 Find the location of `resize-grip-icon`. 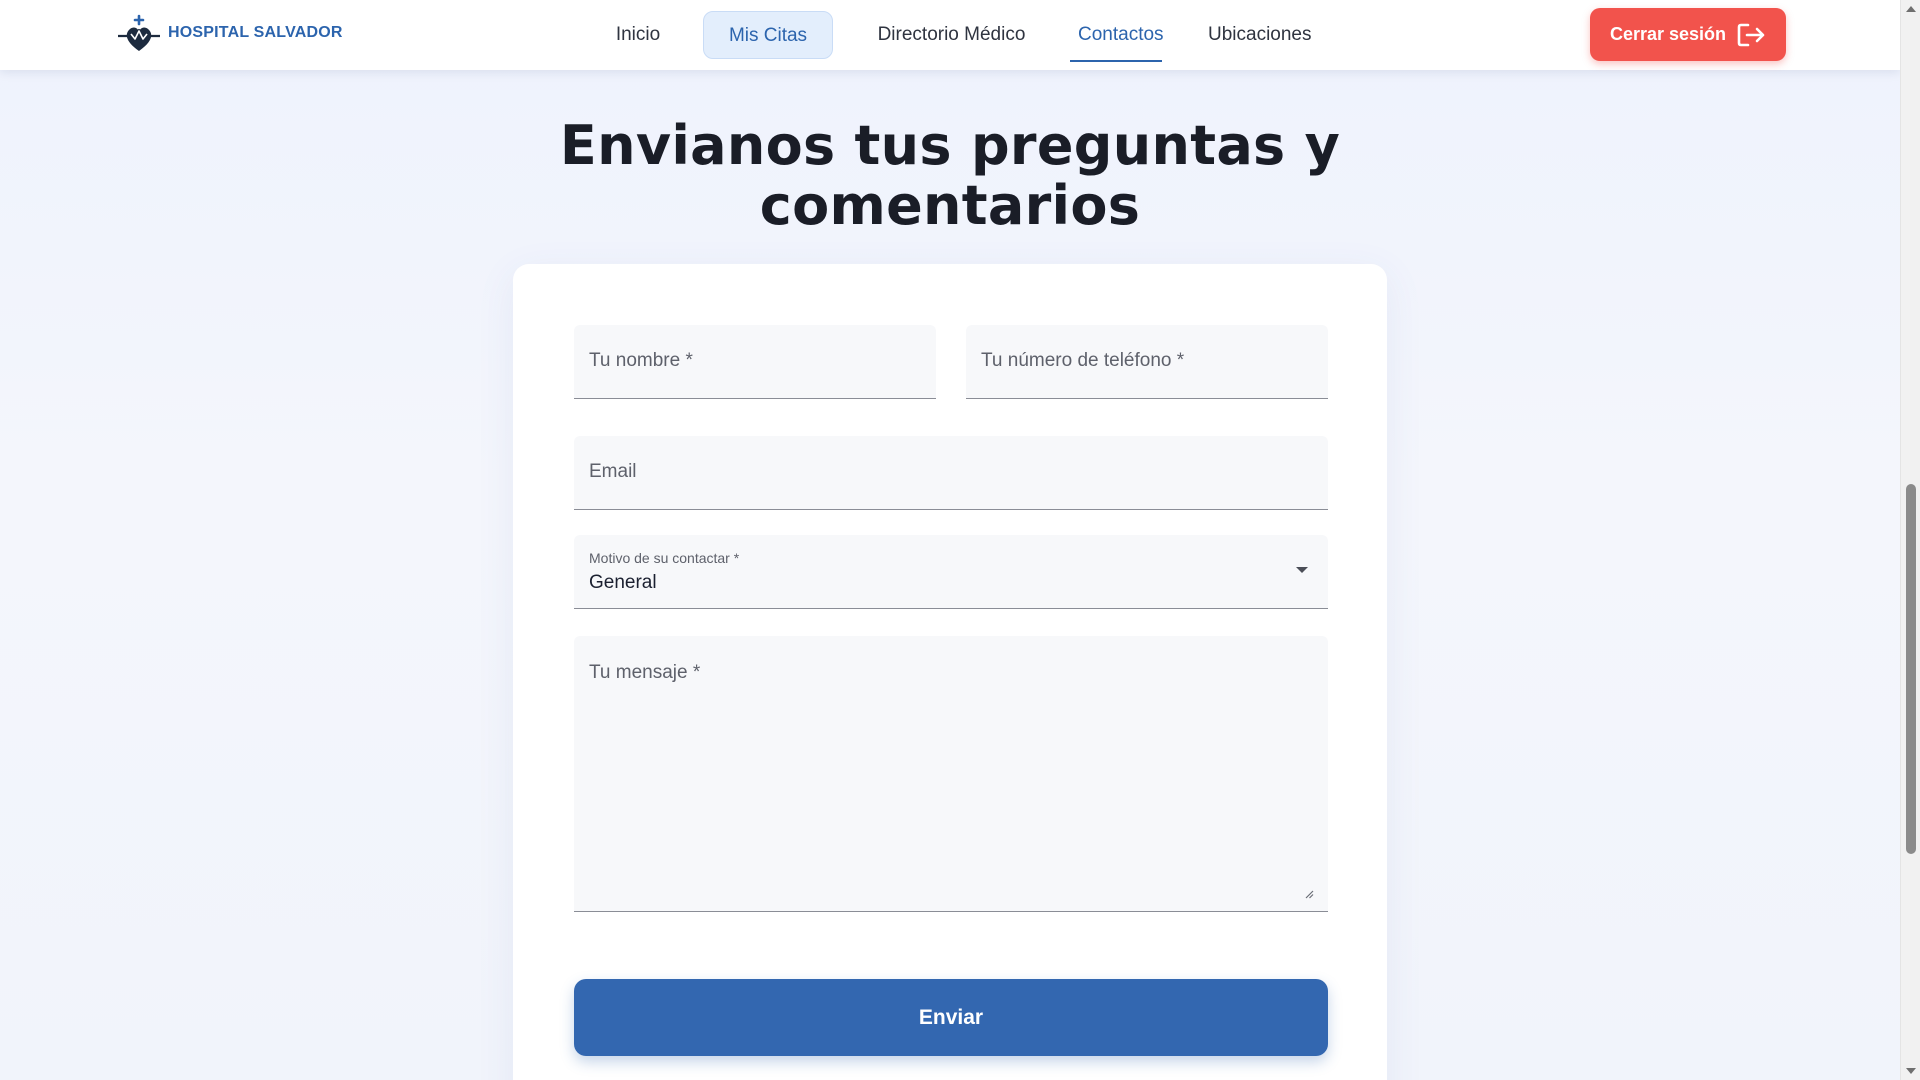

resize-grip-icon is located at coordinates (1309, 894).